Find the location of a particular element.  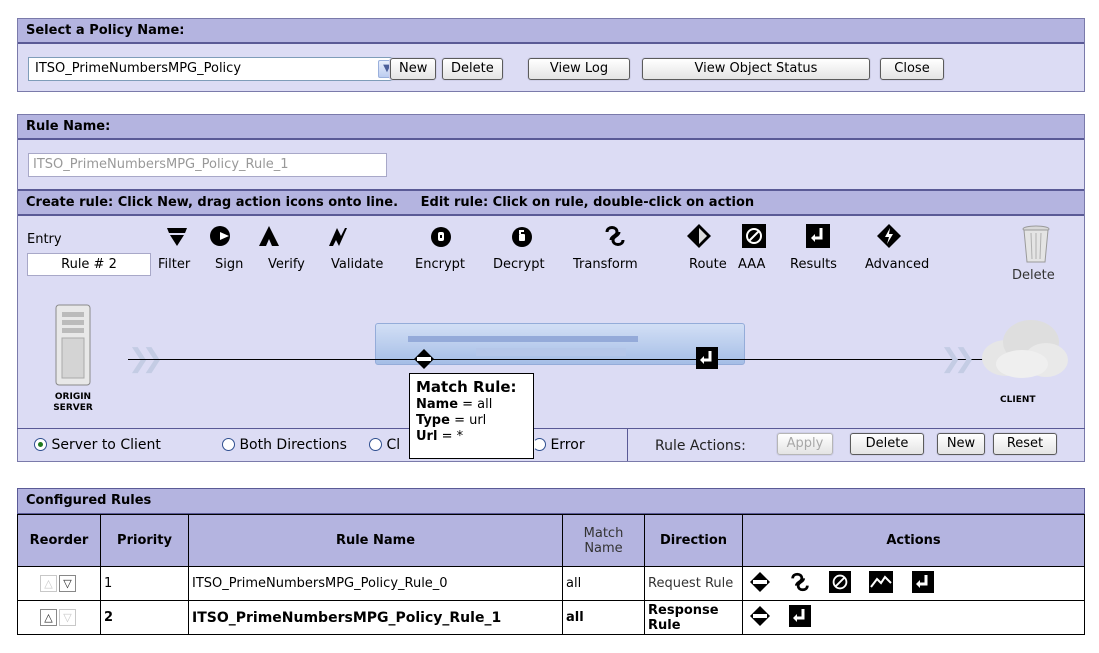

new-policy-button: New is located at coordinates (413, 69).